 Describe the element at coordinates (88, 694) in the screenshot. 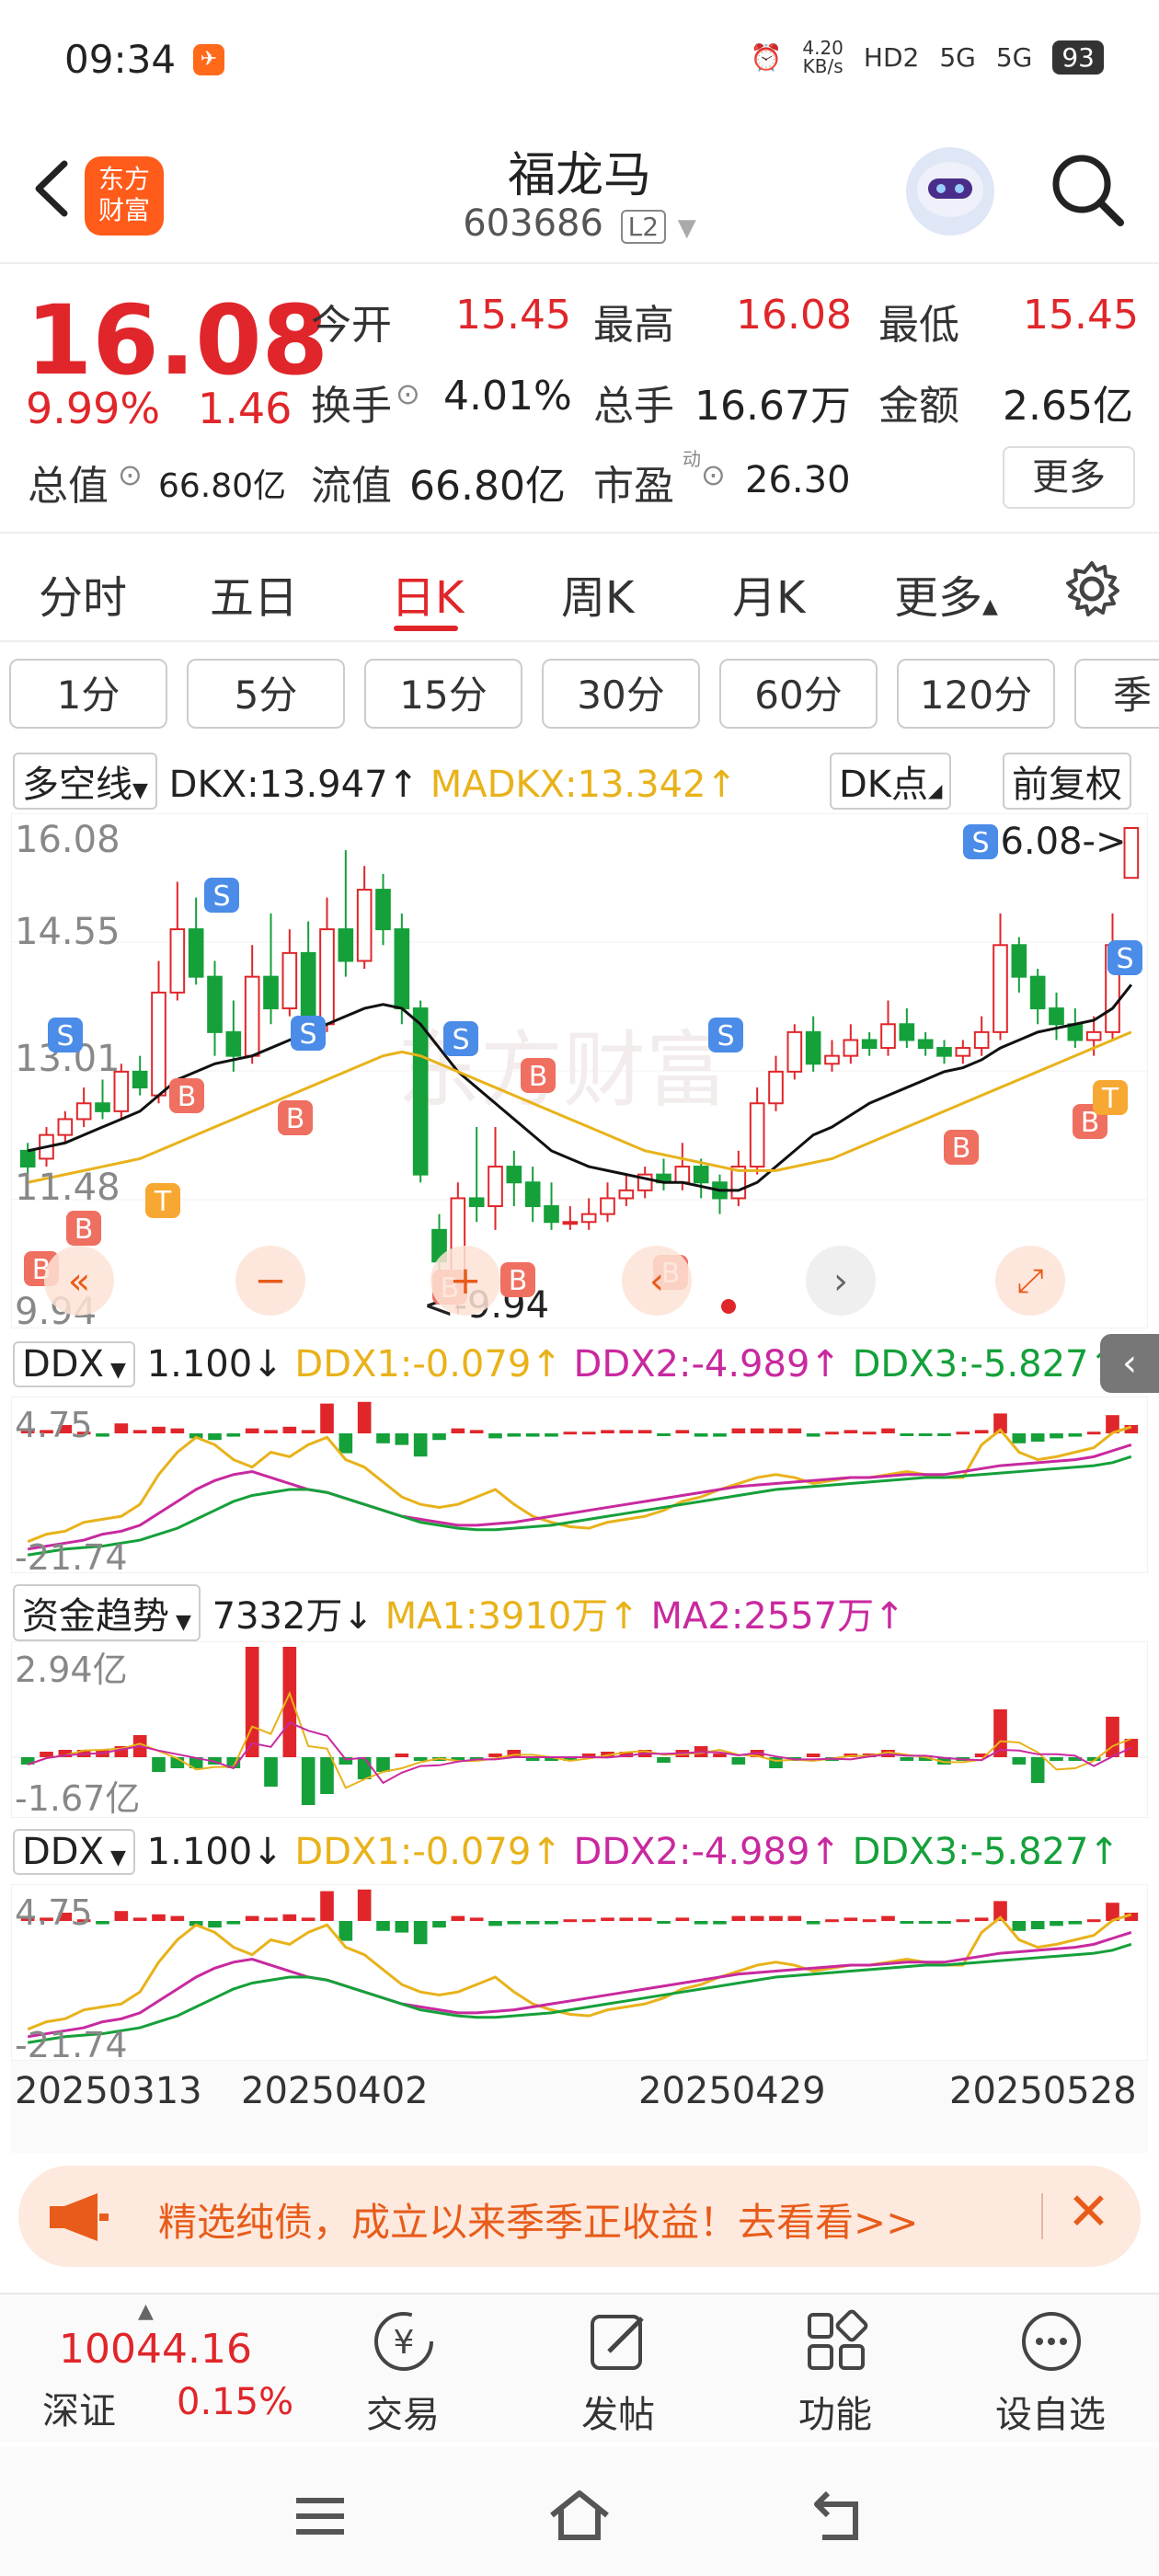

I see `minute-button-1: 1分` at that location.